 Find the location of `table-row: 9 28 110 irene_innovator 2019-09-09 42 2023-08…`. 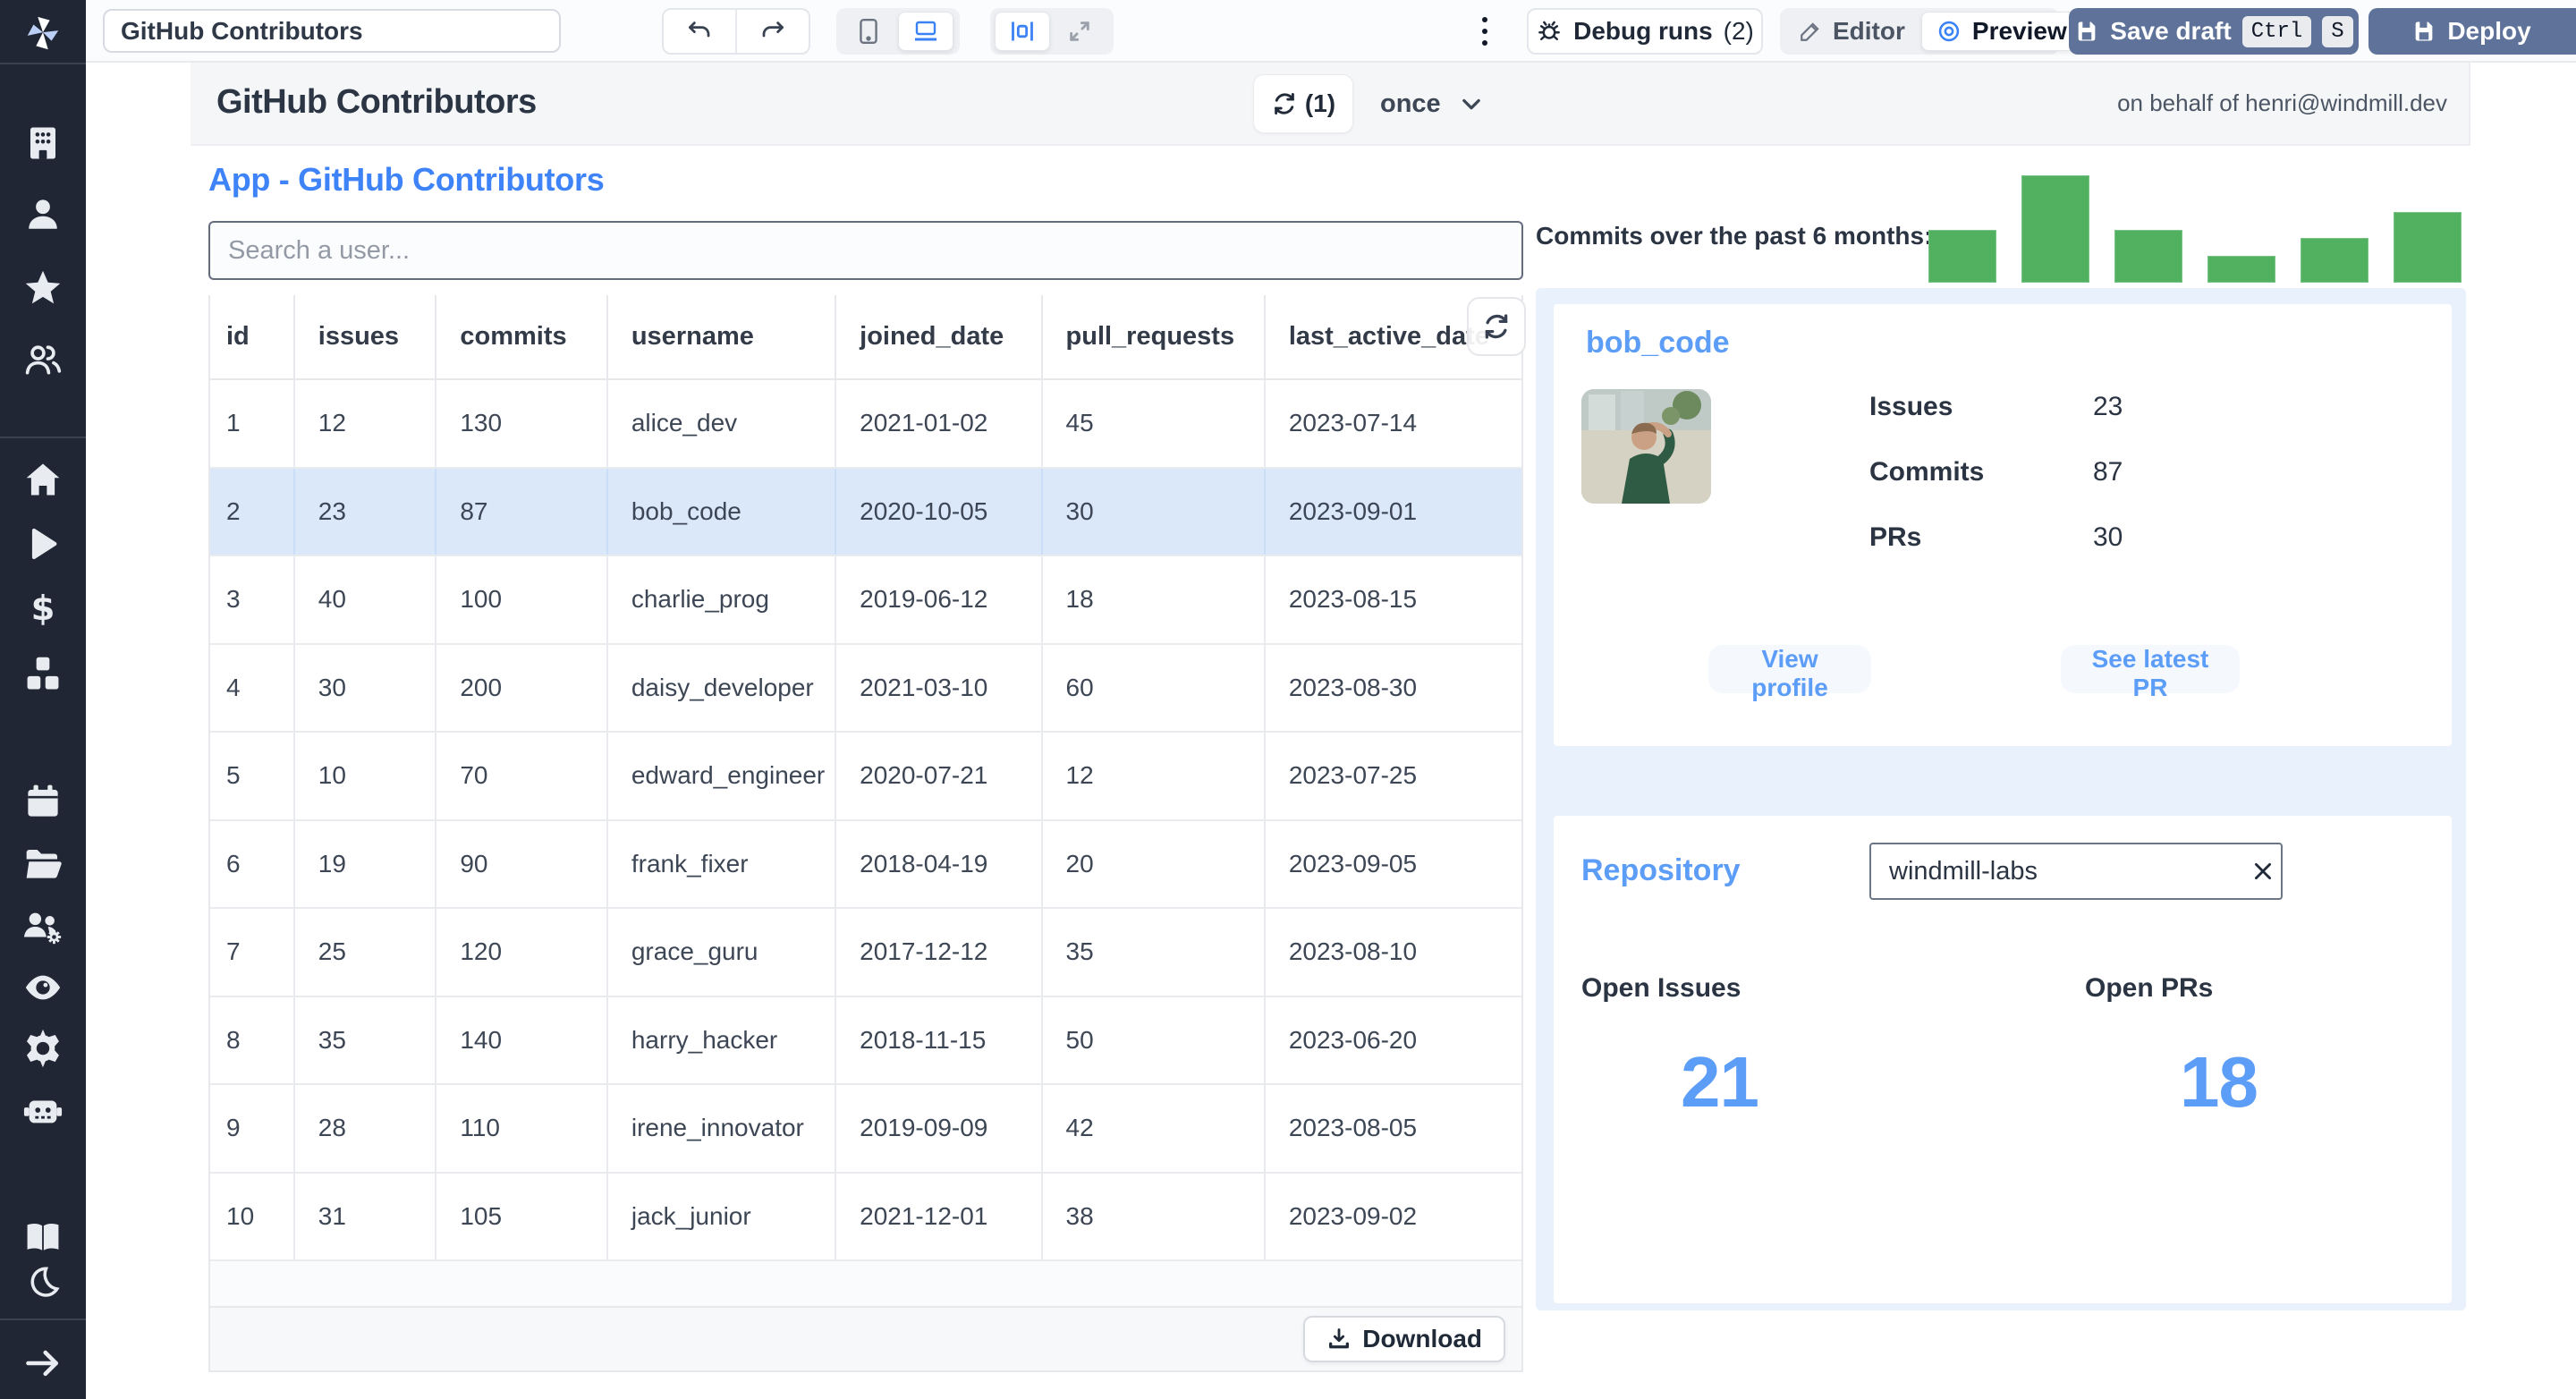

table-row: 9 28 110 irene_innovator 2019-09-09 42 2023-08… is located at coordinates (865, 1129).